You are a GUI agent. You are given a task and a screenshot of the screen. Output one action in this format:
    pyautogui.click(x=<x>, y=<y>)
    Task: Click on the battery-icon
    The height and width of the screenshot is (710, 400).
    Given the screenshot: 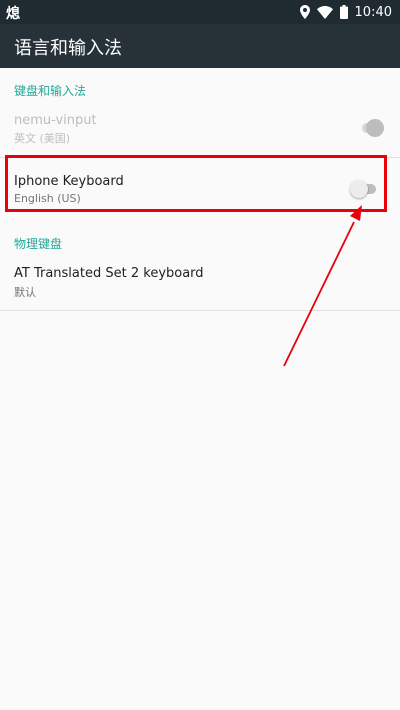 What is the action you would take?
    pyautogui.click(x=343, y=12)
    